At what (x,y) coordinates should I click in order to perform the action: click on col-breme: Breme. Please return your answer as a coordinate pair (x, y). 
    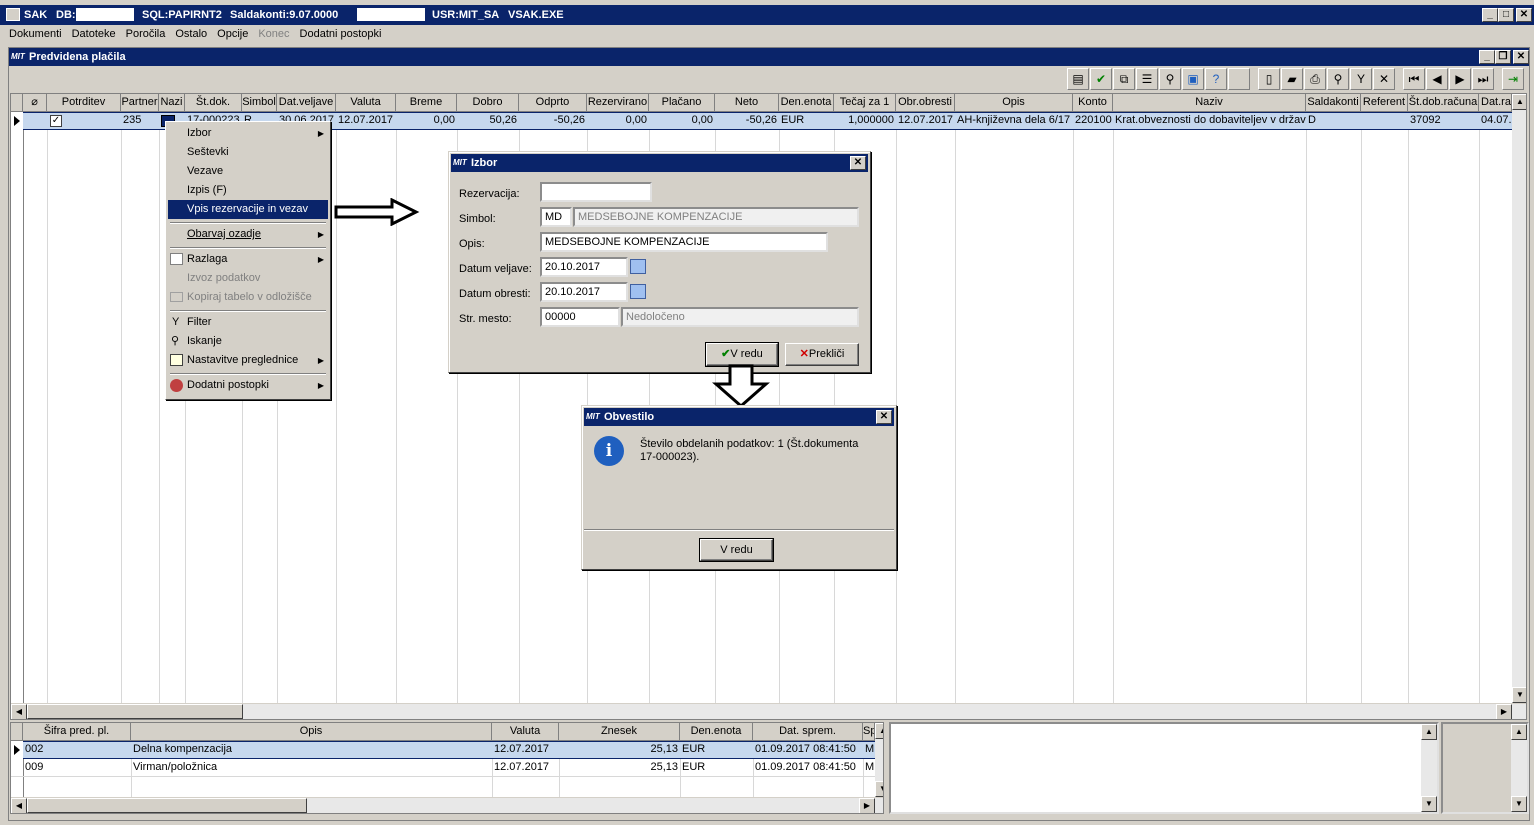
    Looking at the image, I should click on (426, 103).